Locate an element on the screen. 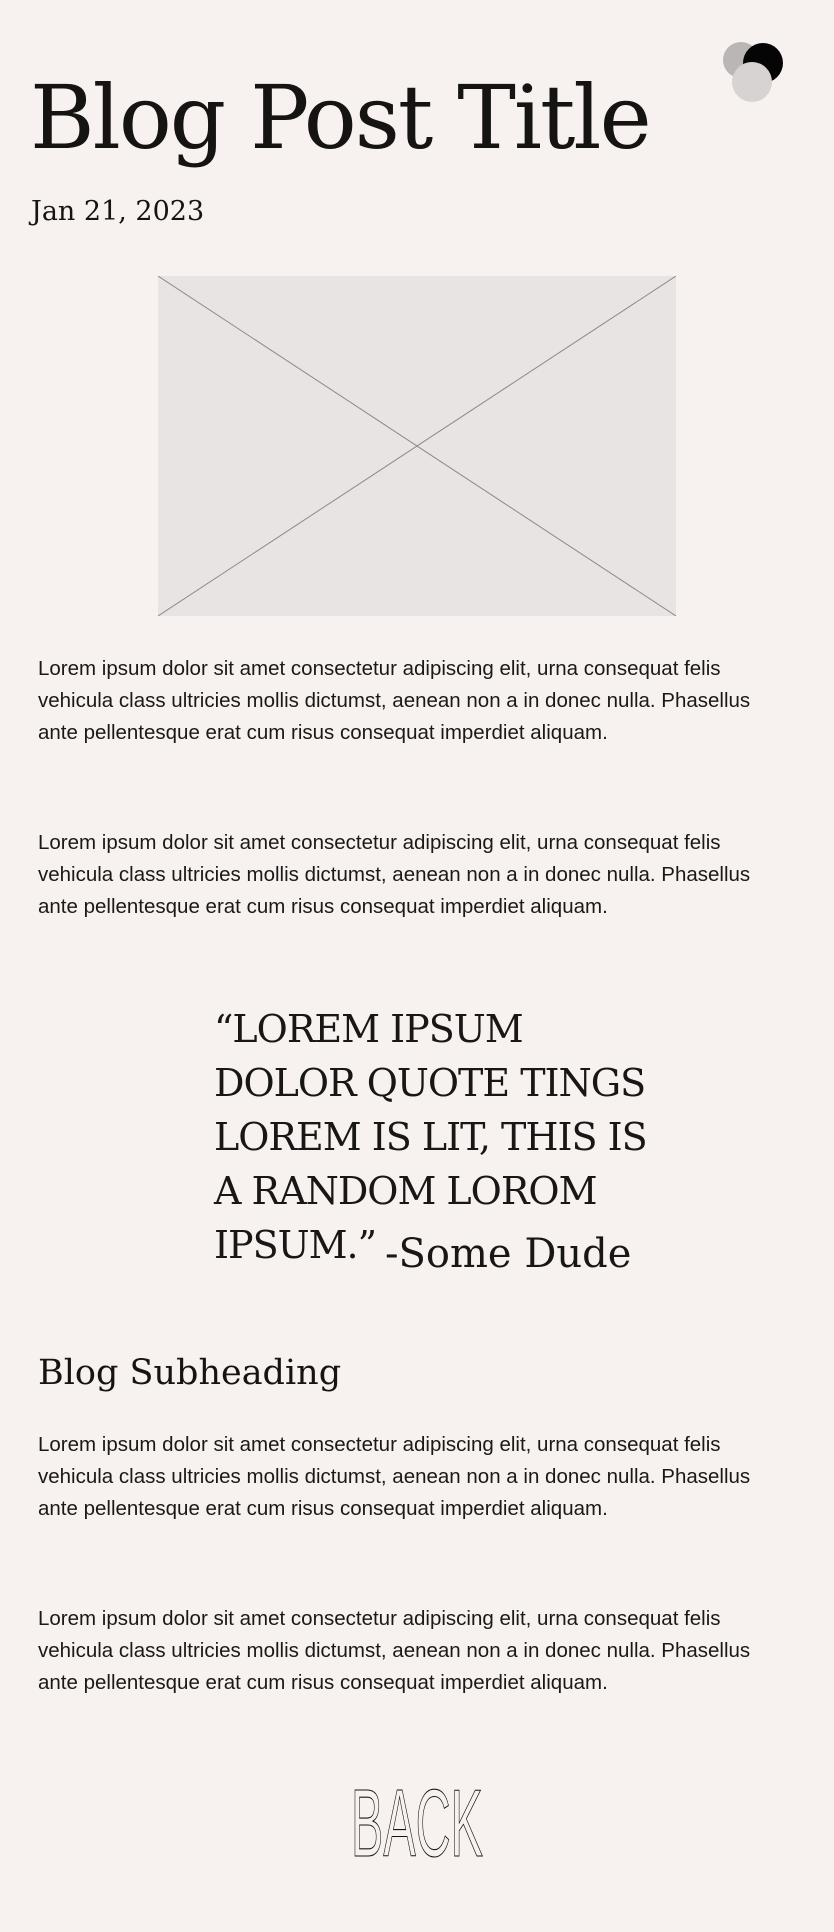 The image size is (834, 1932). post-date: Jan 21, 2023 is located at coordinates (118, 211).